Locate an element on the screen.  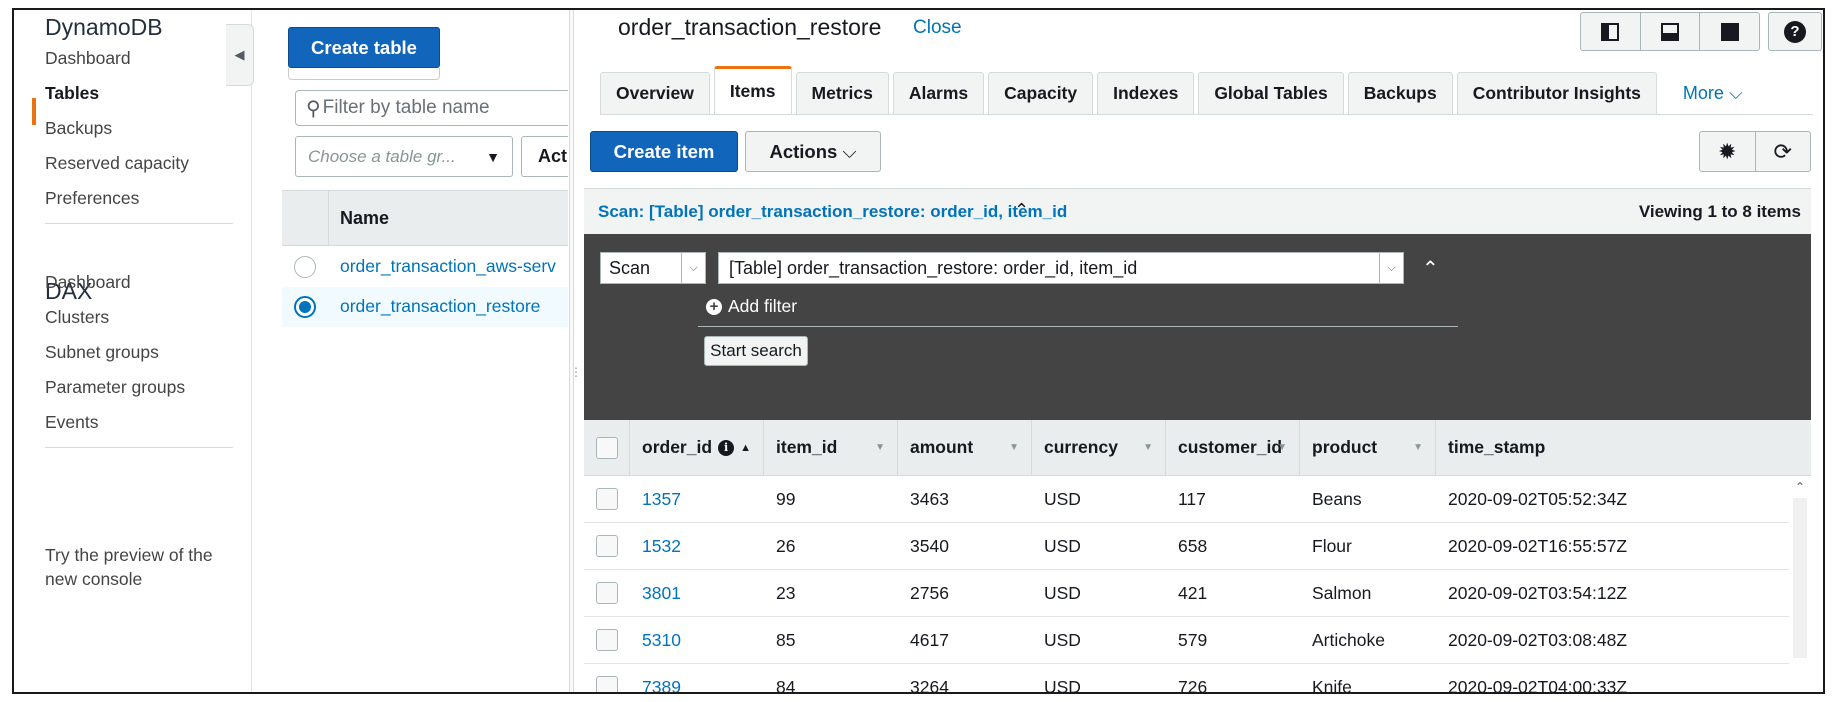
add-filter-button: + Add filter is located at coordinates (751, 306).